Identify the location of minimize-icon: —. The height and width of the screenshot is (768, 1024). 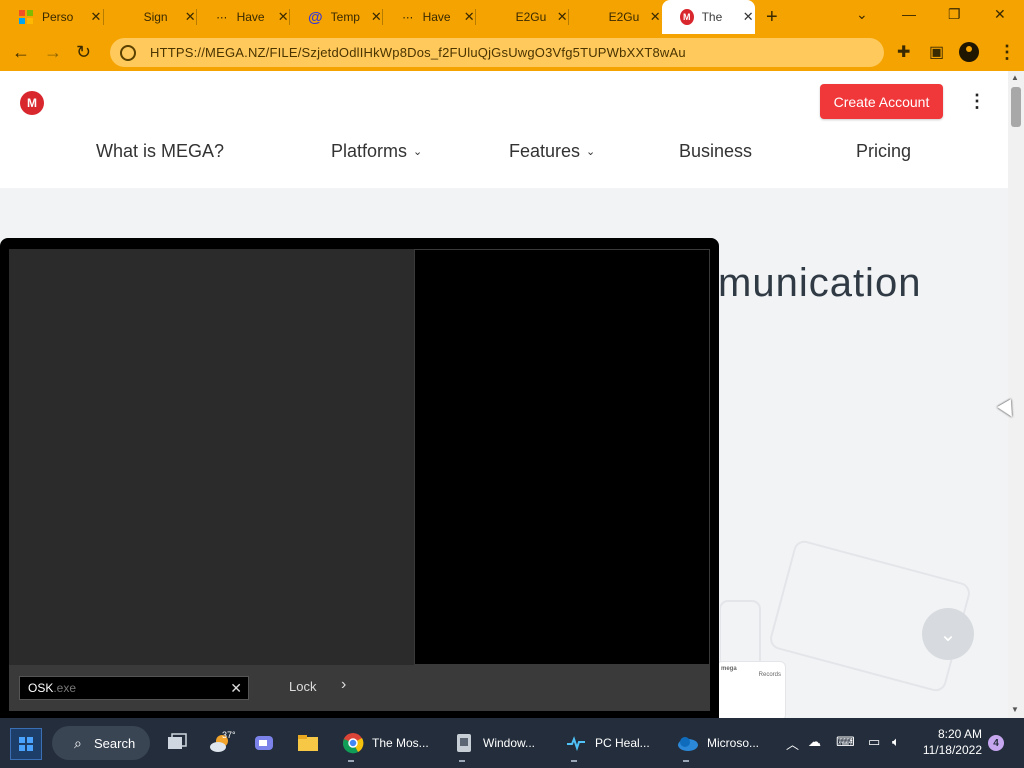
(909, 14).